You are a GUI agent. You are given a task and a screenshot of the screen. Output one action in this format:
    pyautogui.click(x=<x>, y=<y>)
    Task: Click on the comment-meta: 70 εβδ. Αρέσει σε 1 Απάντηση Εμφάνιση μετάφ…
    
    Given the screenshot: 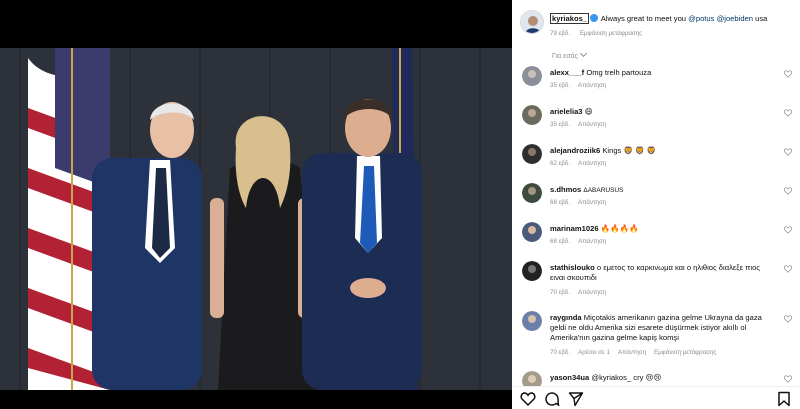 What is the action you would take?
    pyautogui.click(x=637, y=352)
    